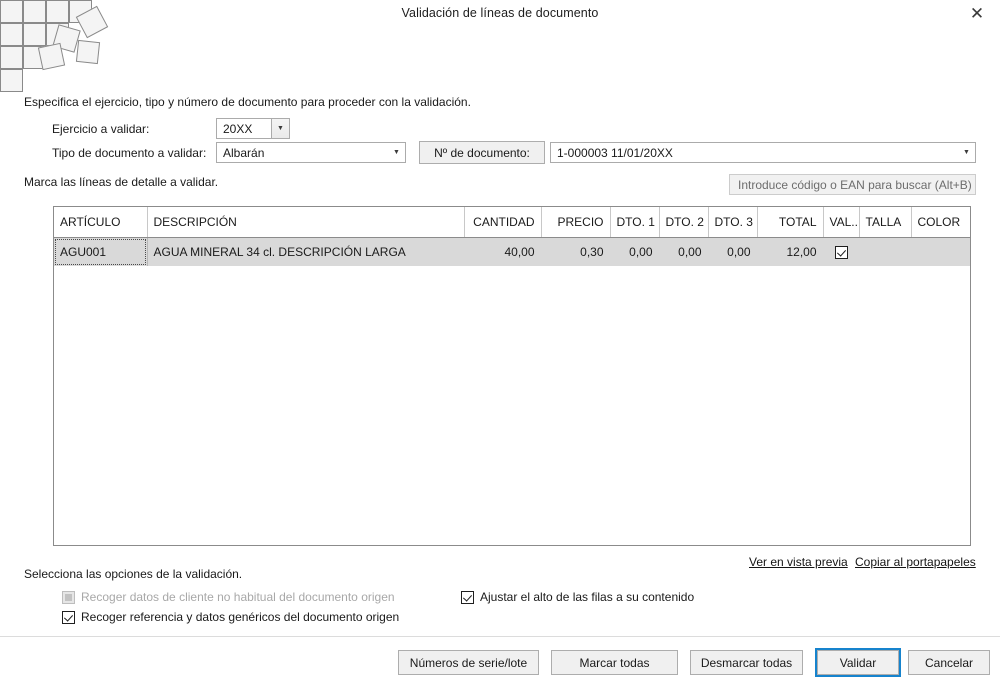  What do you see at coordinates (940, 251) in the screenshot?
I see `cell-color` at bounding box center [940, 251].